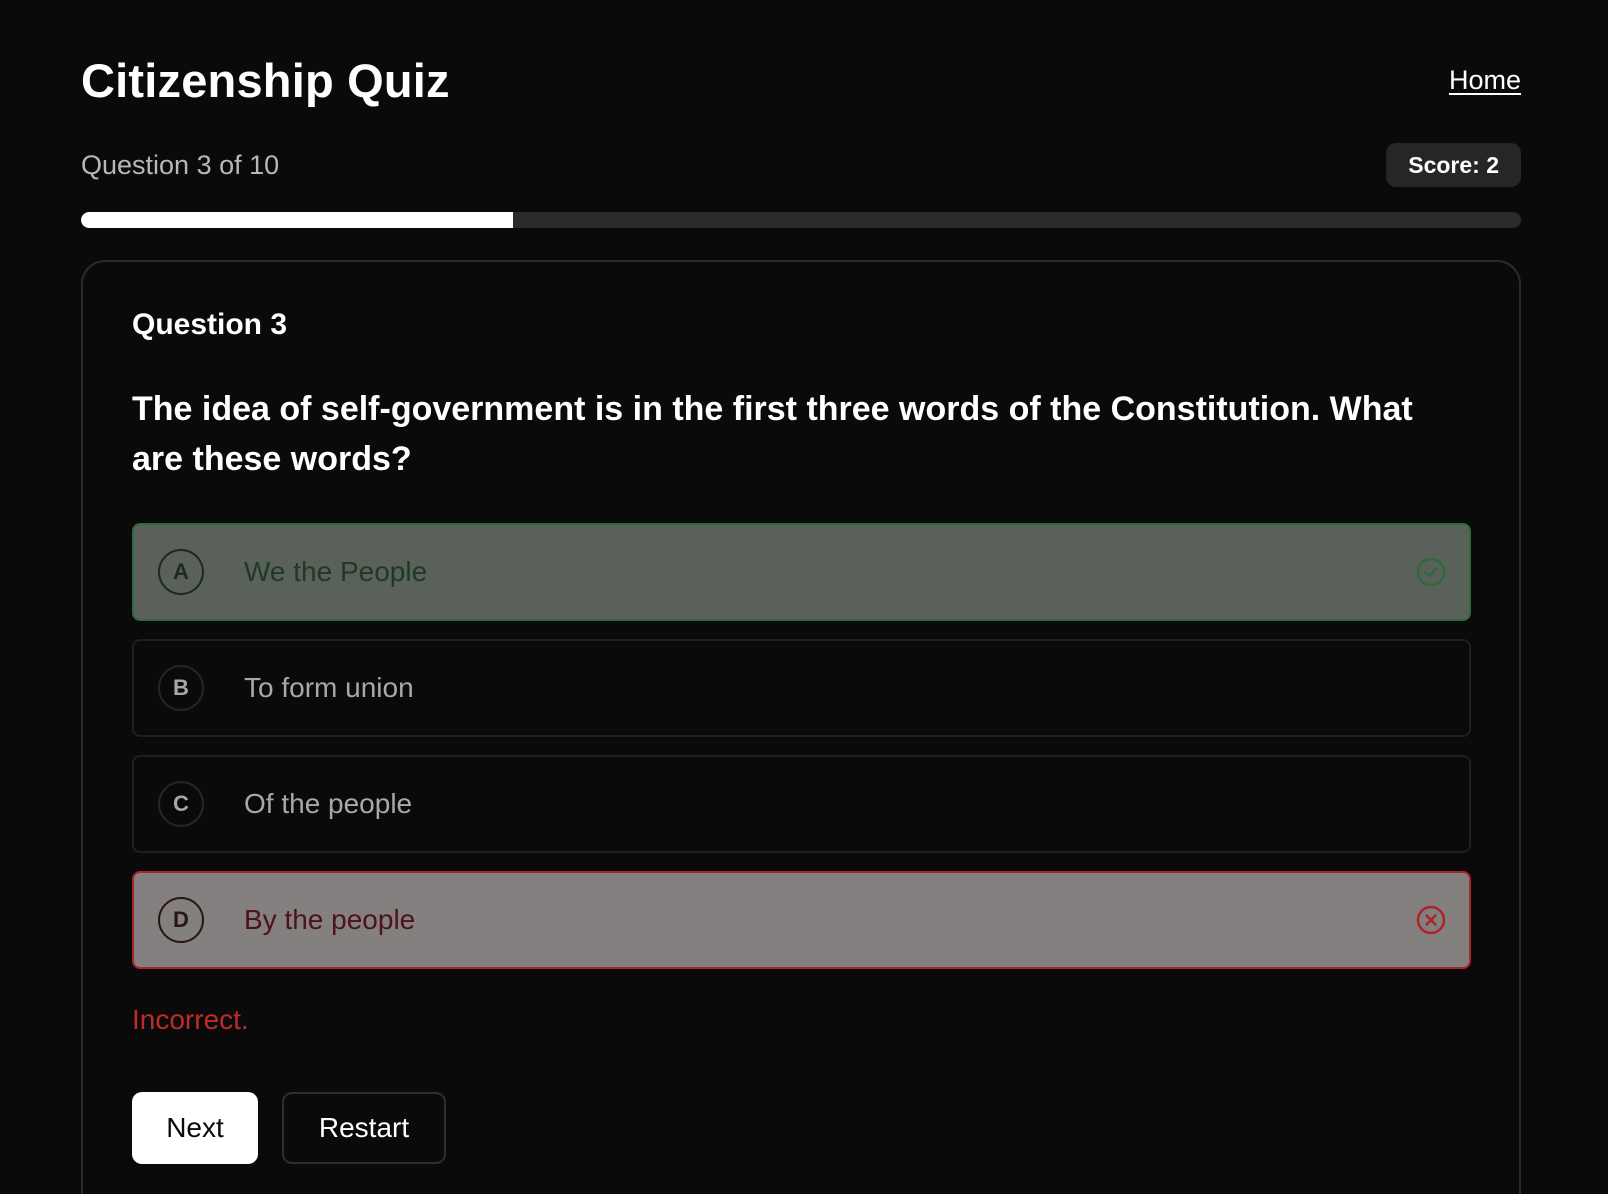 The image size is (1608, 1194). Describe the element at coordinates (210, 324) in the screenshot. I see `question-heading: Question 3` at that location.